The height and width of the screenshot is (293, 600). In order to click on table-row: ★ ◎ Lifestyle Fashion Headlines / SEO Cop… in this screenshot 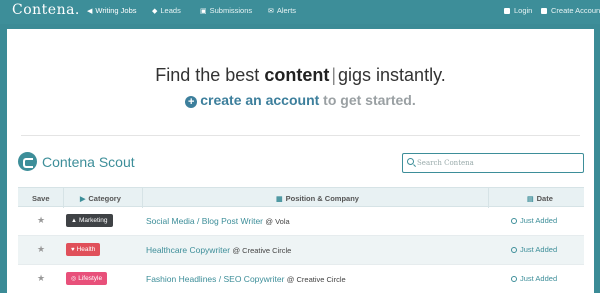, I will do `click(301, 279)`.